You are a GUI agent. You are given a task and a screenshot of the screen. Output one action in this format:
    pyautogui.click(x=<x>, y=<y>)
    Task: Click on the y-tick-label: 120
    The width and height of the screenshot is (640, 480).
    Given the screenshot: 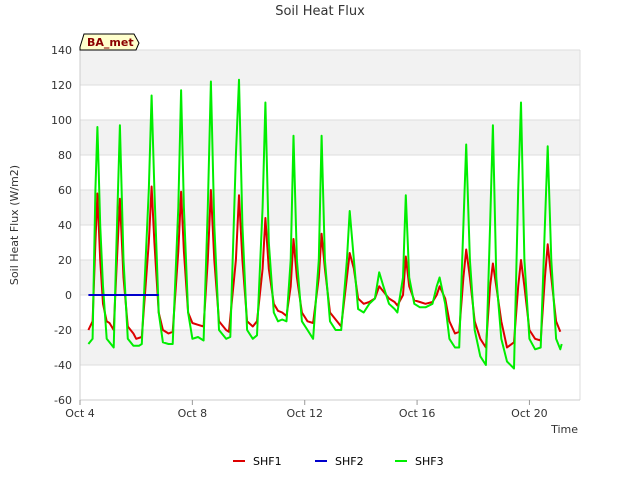 What is the action you would take?
    pyautogui.click(x=61, y=85)
    